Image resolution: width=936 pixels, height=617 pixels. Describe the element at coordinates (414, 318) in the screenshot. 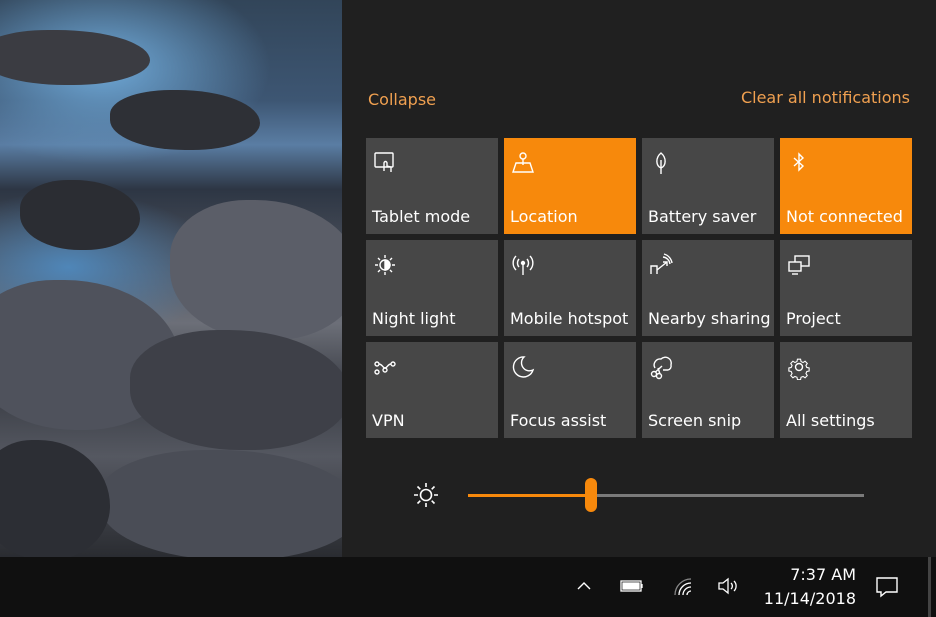

I see `tile-label: Night light` at that location.